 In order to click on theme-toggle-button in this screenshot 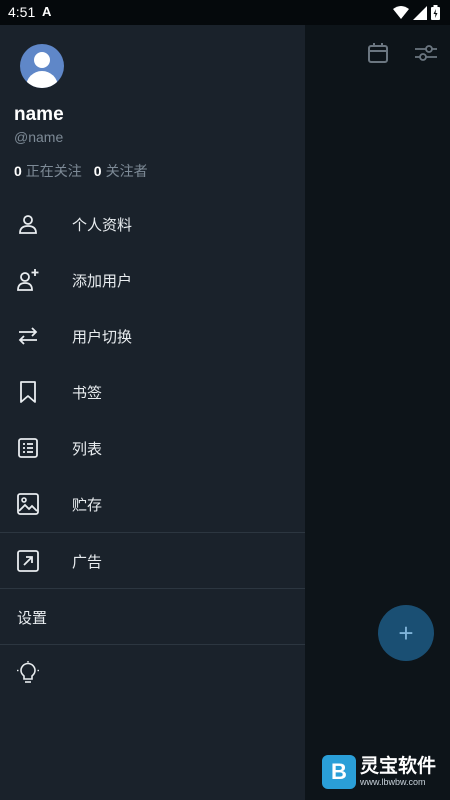, I will do `click(152, 673)`.